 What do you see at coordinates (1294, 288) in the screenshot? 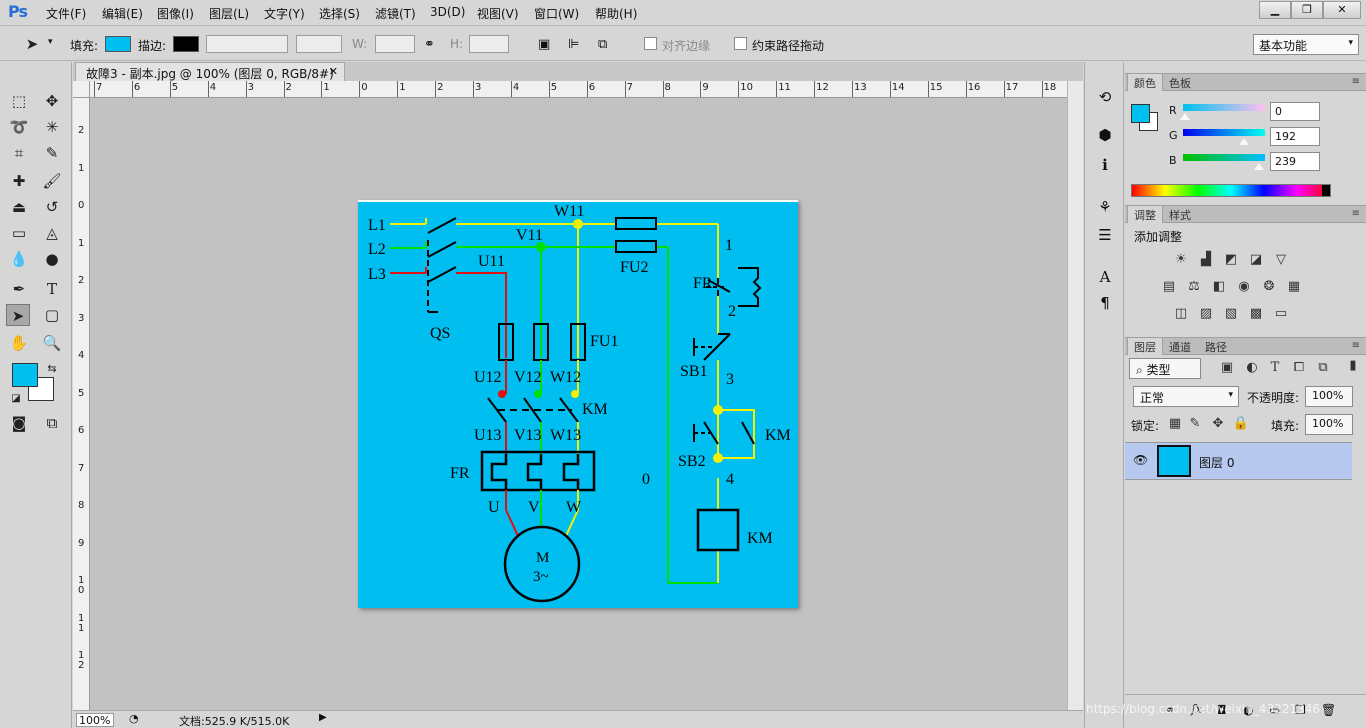
I see `color-lookup-icon: ▦` at bounding box center [1294, 288].